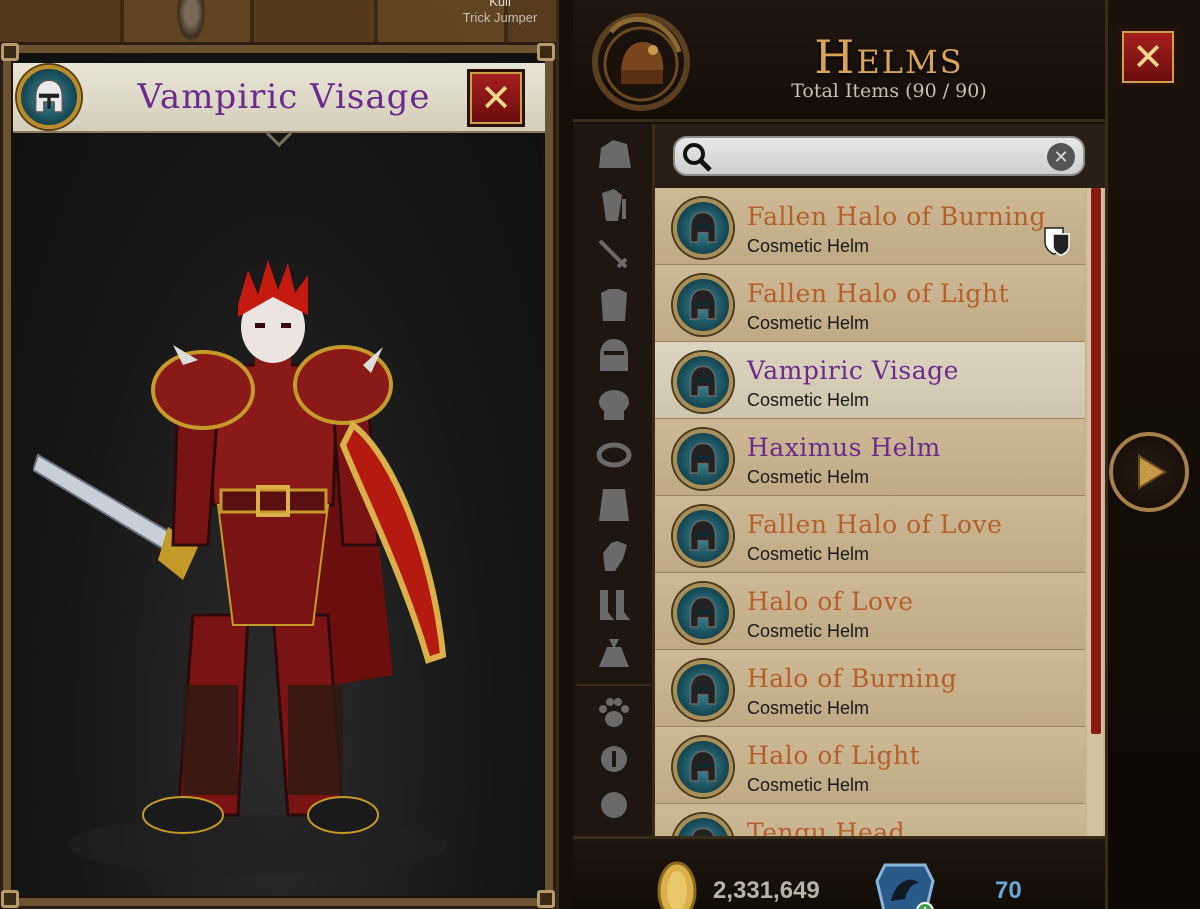 The width and height of the screenshot is (1200, 909). I want to click on list-item: Halo of Love Cosmetic Helm, so click(870, 611).